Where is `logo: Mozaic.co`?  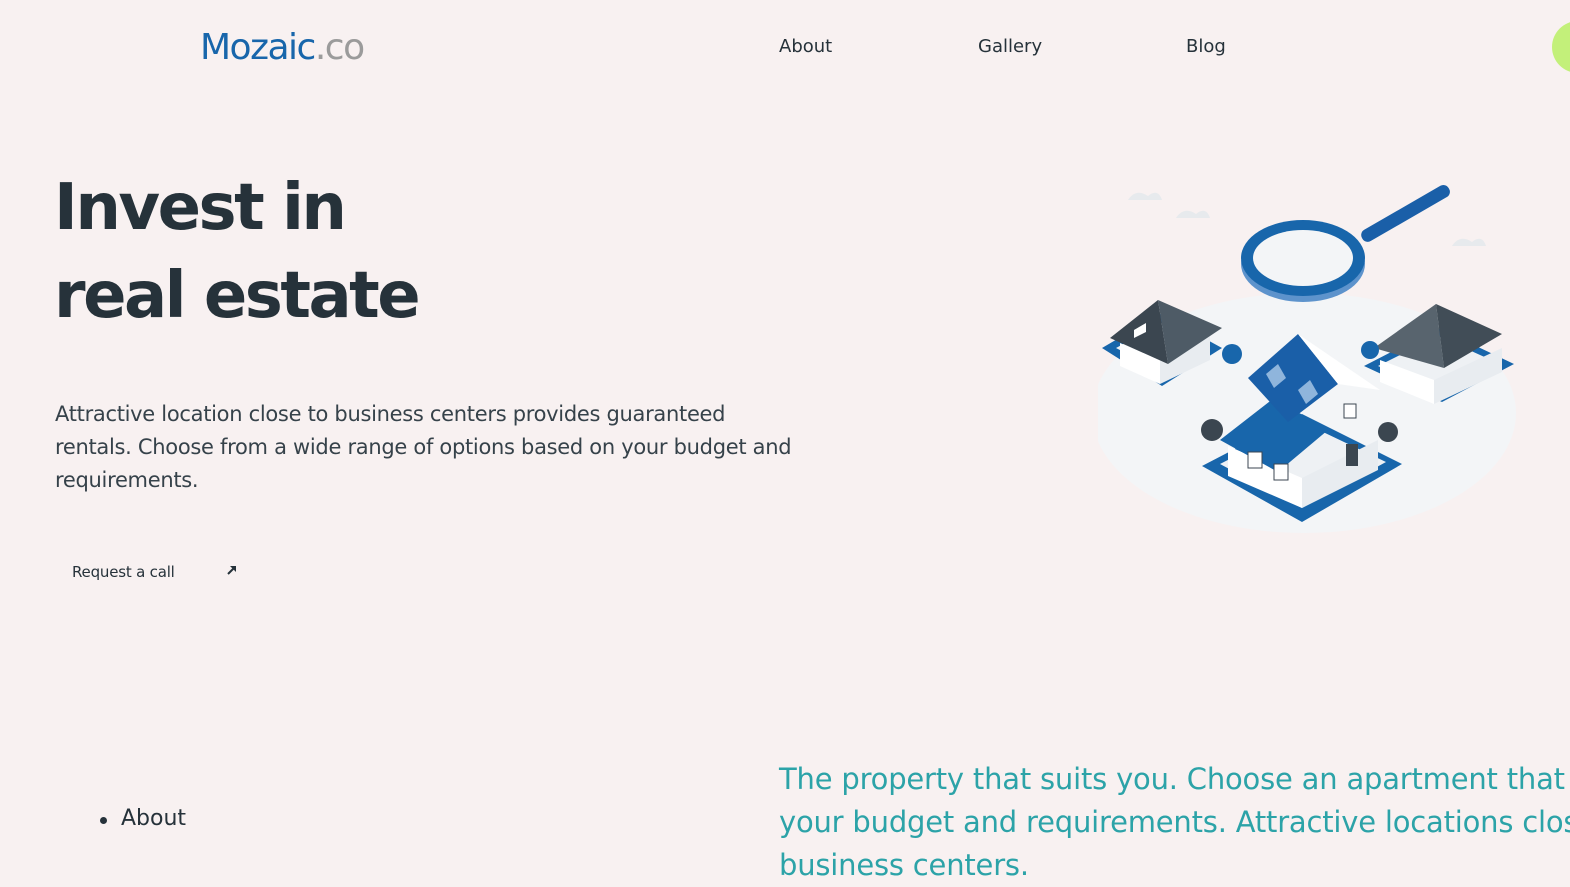 logo: Mozaic.co is located at coordinates (282, 47).